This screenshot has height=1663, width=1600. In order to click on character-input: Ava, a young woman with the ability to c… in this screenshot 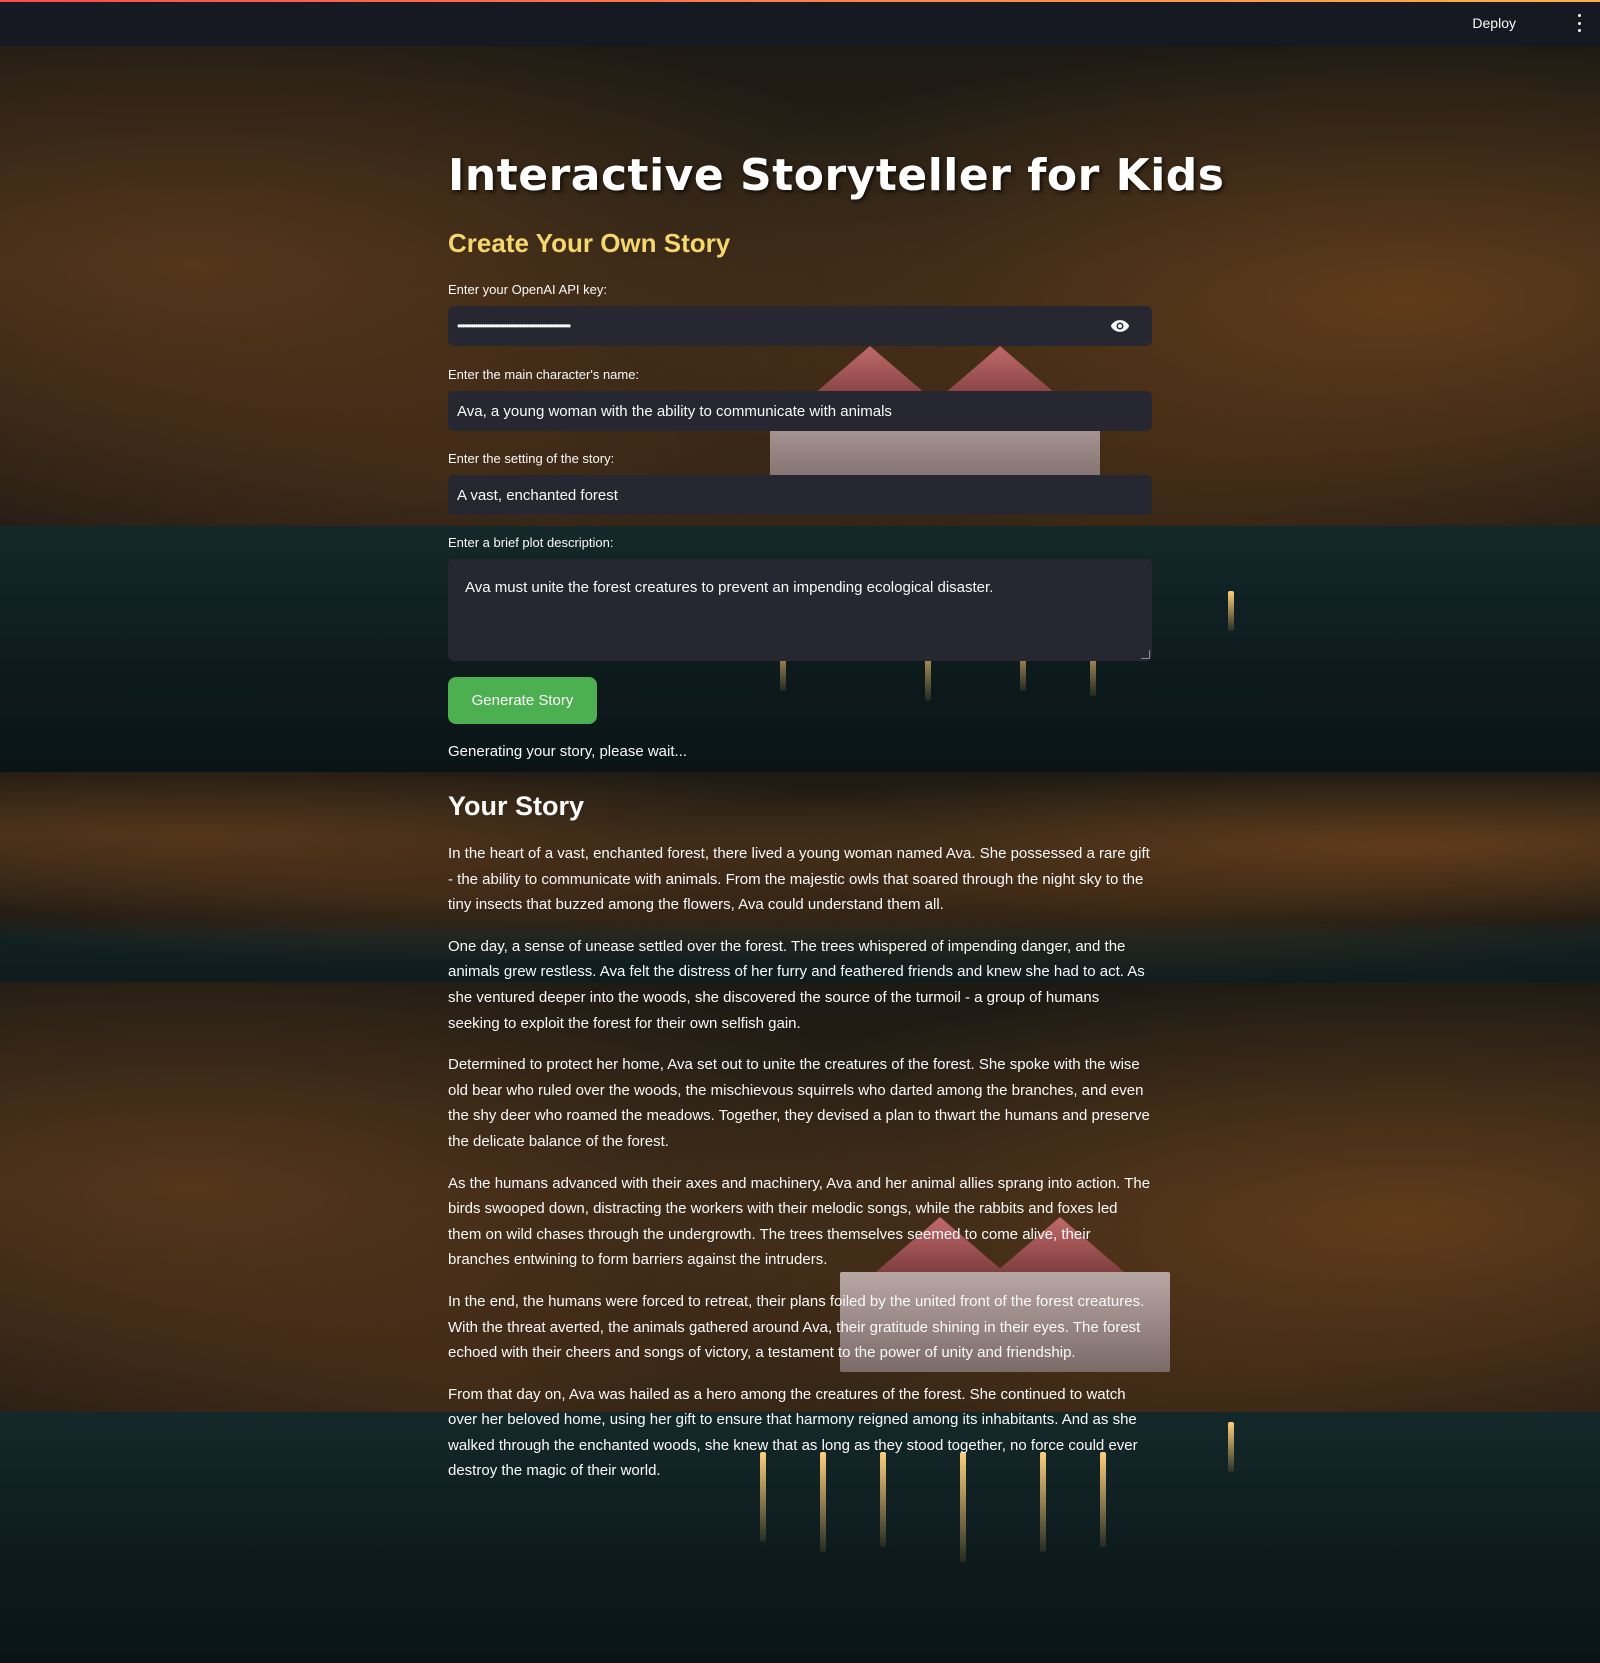, I will do `click(800, 411)`.